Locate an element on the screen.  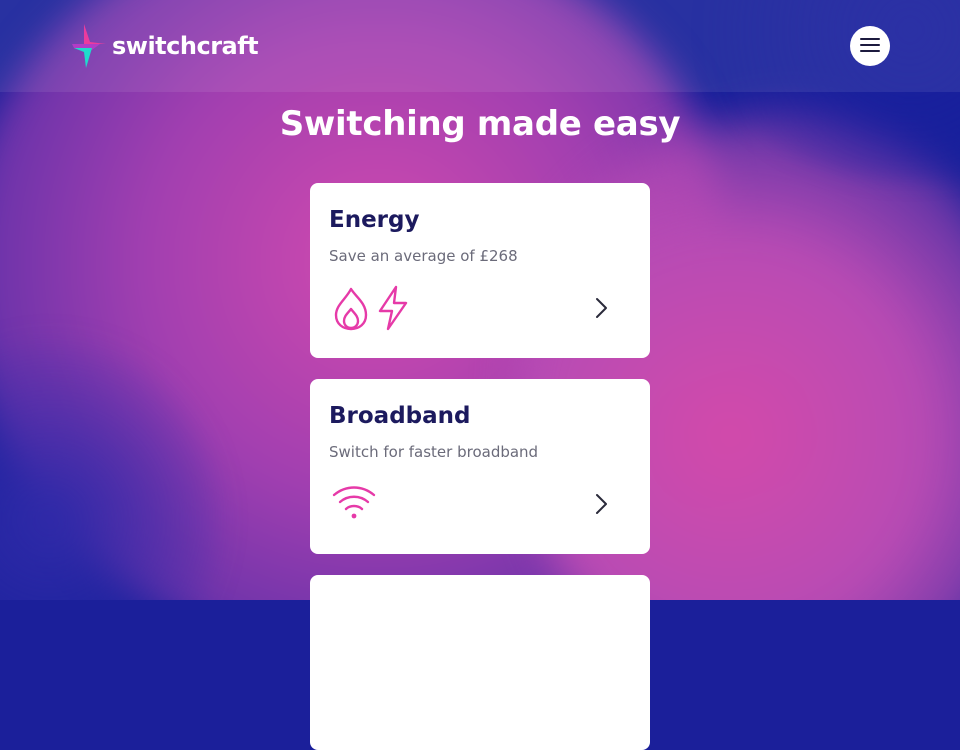
brand-logo: switchcraft is located at coordinates (164, 46).